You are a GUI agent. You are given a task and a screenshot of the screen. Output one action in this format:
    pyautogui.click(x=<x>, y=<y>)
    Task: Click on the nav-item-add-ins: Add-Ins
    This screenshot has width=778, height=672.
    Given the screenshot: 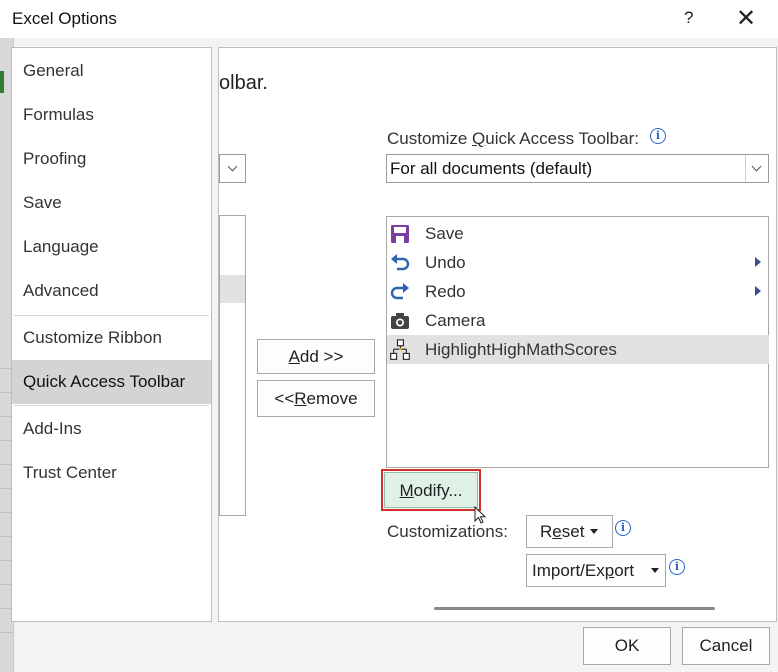 What is the action you would take?
    pyautogui.click(x=111, y=429)
    